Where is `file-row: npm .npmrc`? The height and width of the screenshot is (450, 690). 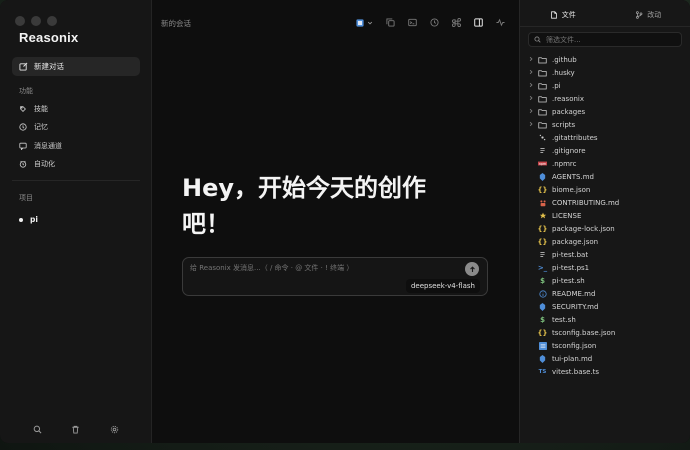 file-row: npm .npmrc is located at coordinates (608, 163).